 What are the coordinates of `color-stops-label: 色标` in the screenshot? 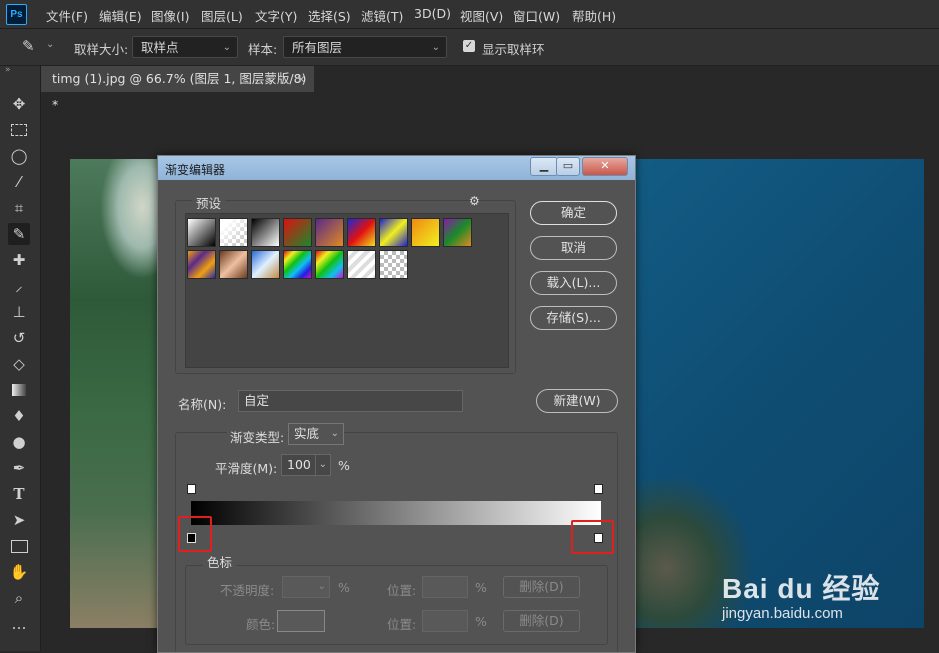 It's located at (220, 561).